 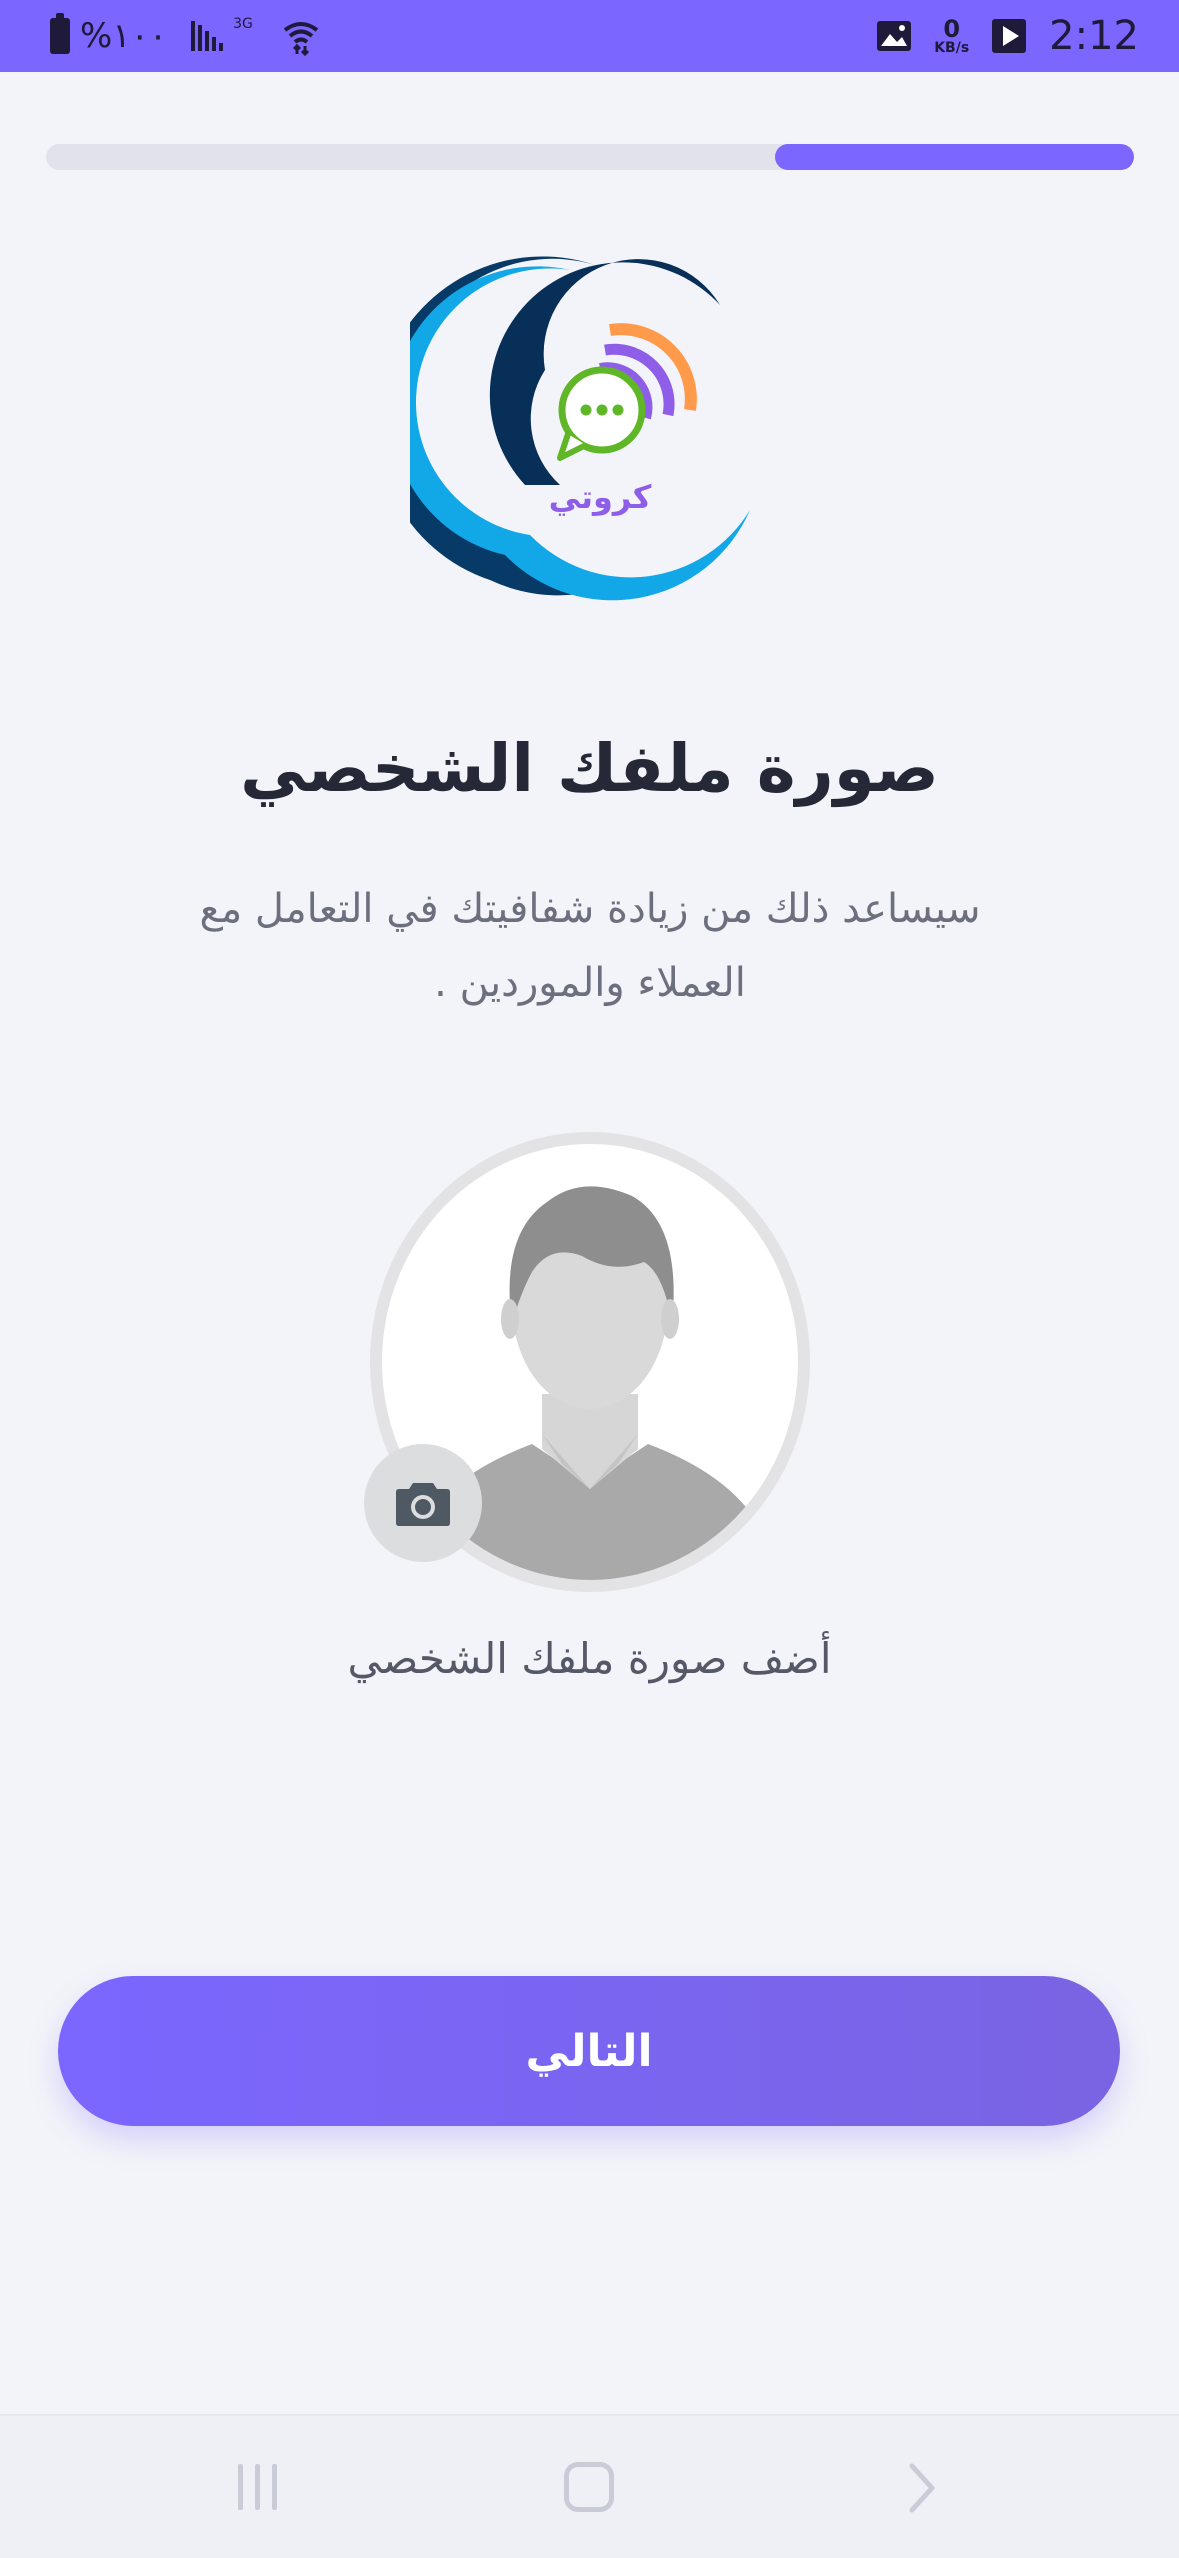 What do you see at coordinates (124, 36) in the screenshot?
I see `battery-percentage: %١٠٠` at bounding box center [124, 36].